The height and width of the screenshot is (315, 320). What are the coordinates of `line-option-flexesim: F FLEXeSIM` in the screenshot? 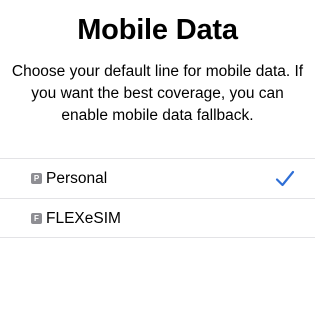 It's located at (157, 218).